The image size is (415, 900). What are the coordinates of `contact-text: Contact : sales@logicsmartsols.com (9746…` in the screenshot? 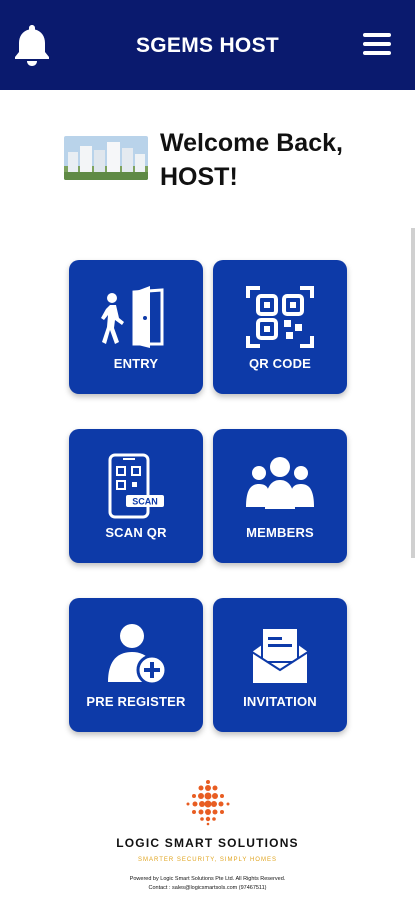 It's located at (207, 888).